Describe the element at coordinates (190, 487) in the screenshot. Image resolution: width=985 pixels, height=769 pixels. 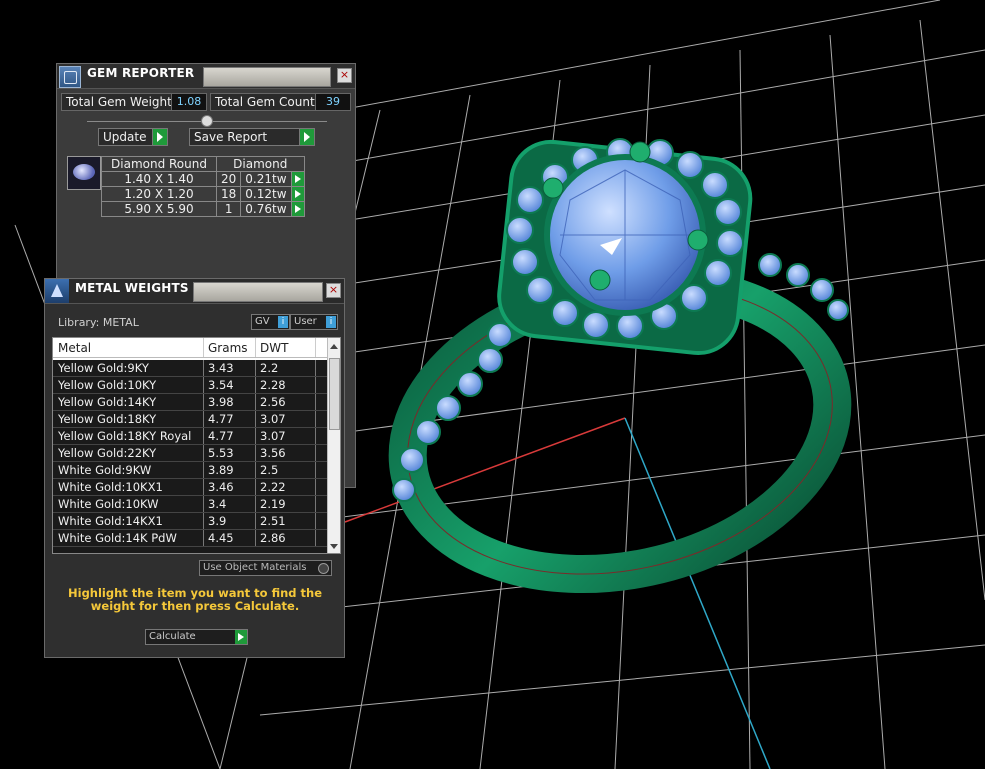
I see `metal-row: White Gold:10KX1 3.46 2.22` at that location.